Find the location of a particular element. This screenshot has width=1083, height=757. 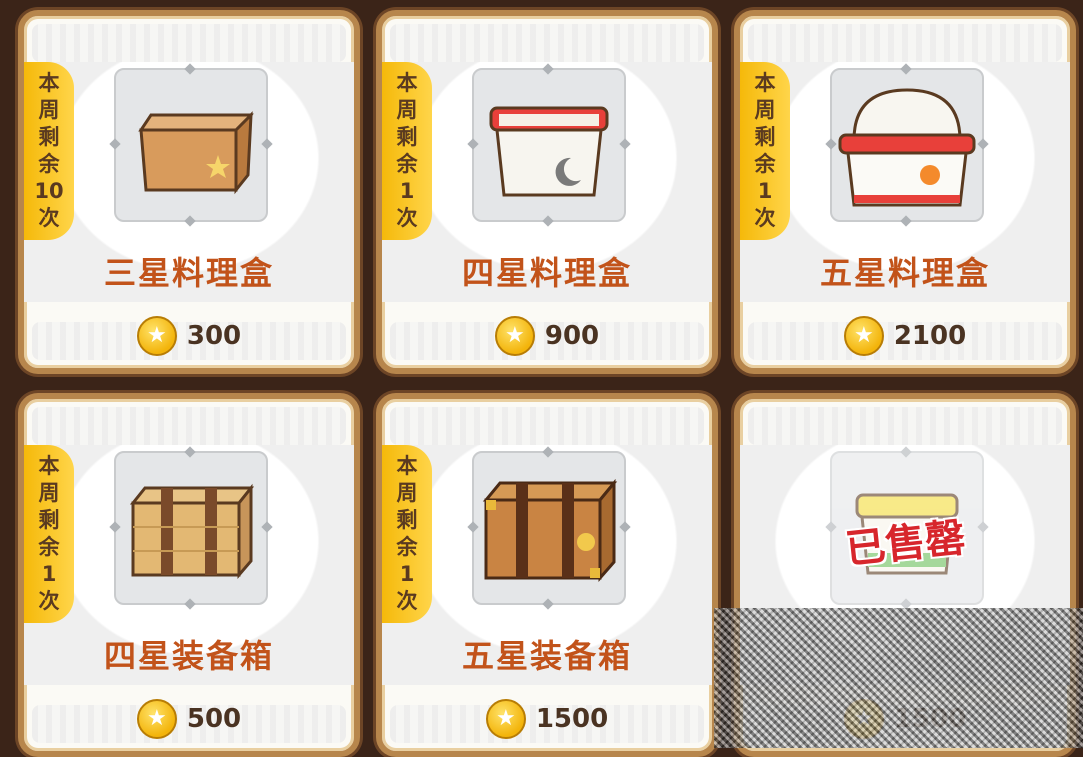

item-name: 四星装备箱 is located at coordinates (188, 656).